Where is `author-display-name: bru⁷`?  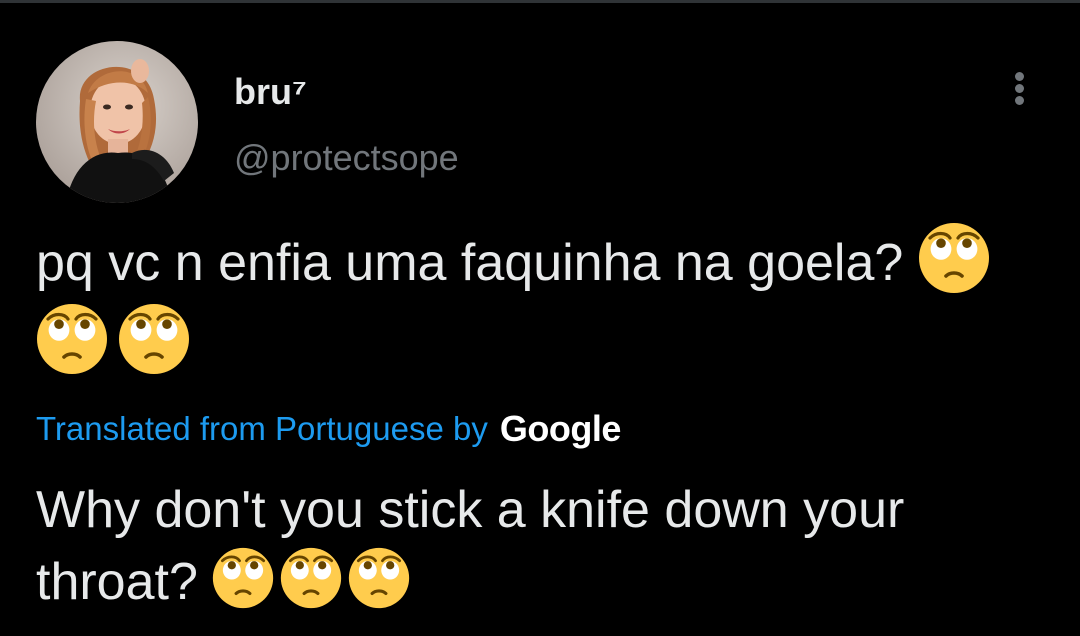 author-display-name: bru⁷ is located at coordinates (270, 92).